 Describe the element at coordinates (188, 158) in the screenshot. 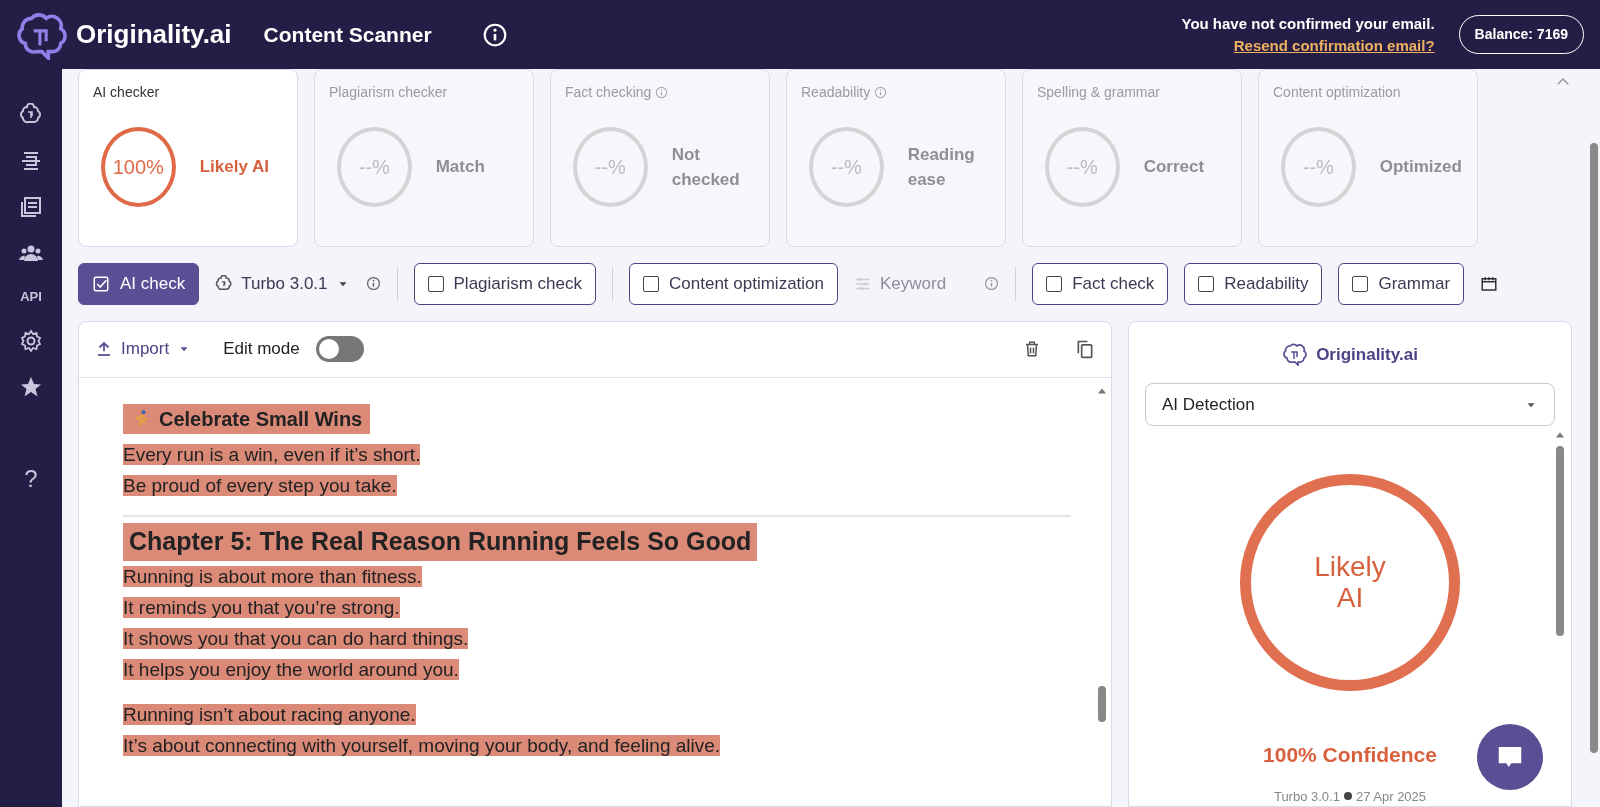

I see `score-card: AI checker 100% Likely AI` at that location.